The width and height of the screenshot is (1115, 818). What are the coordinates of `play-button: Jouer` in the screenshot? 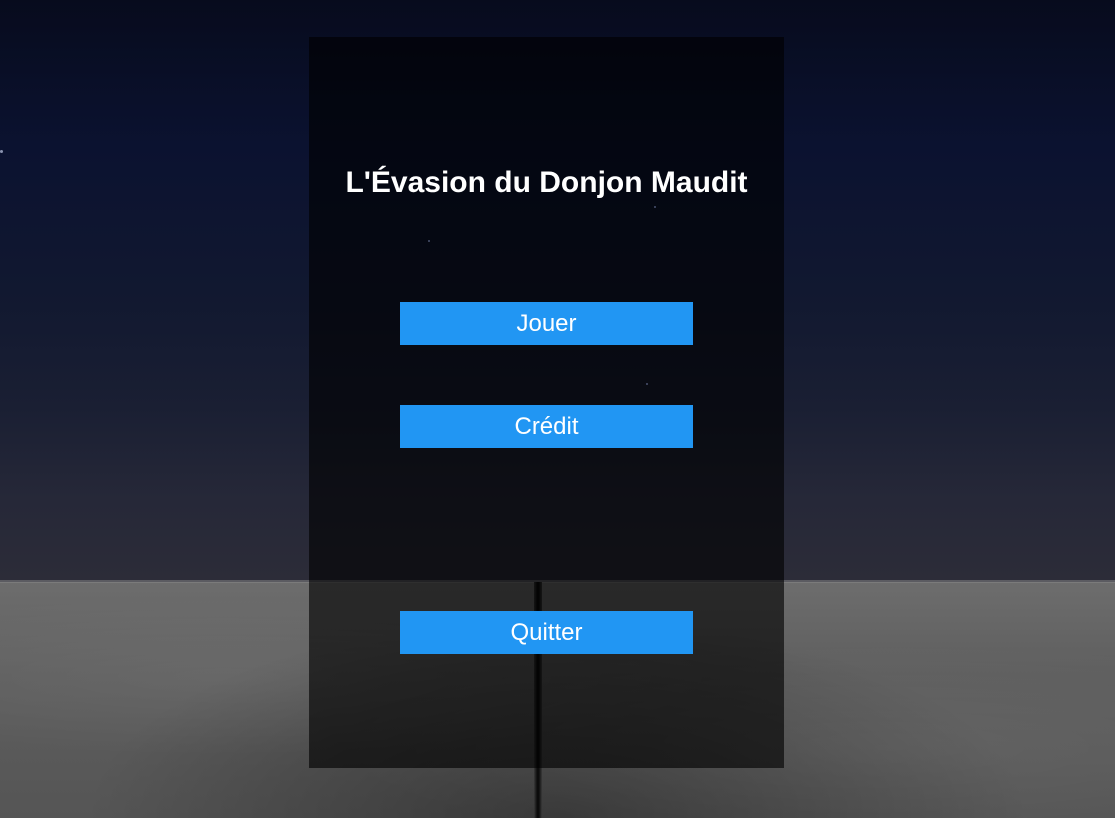 It's located at (546, 323).